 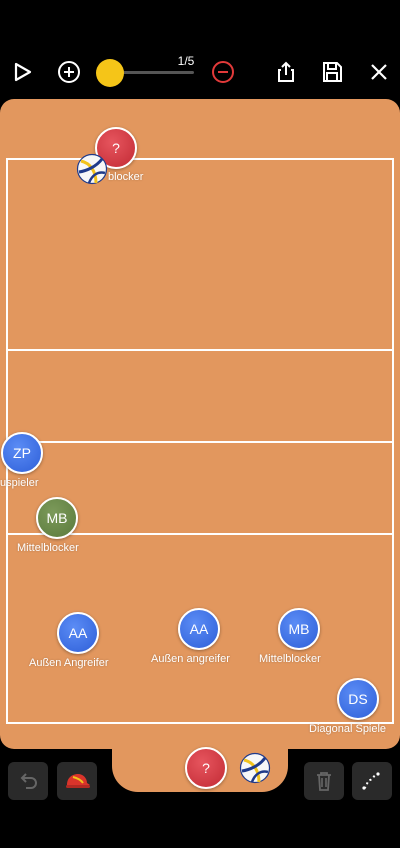 I want to click on cap-button, so click(x=77, y=781).